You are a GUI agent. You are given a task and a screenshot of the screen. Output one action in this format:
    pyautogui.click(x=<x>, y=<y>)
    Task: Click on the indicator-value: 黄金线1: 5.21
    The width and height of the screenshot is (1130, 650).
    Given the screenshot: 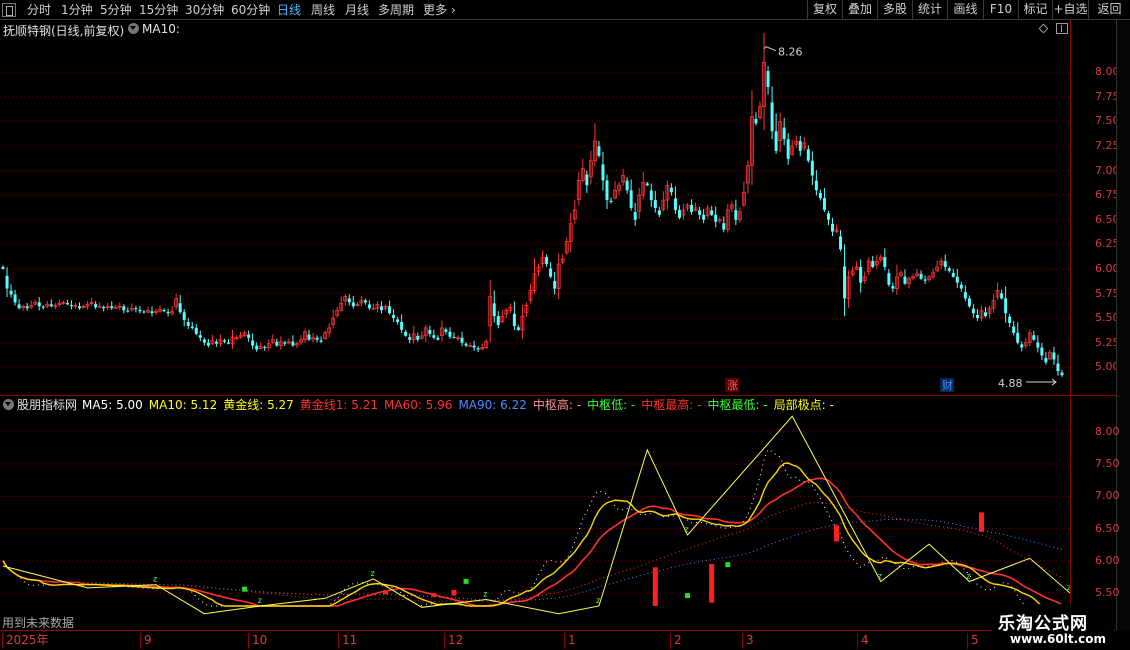 What is the action you would take?
    pyautogui.click(x=339, y=405)
    